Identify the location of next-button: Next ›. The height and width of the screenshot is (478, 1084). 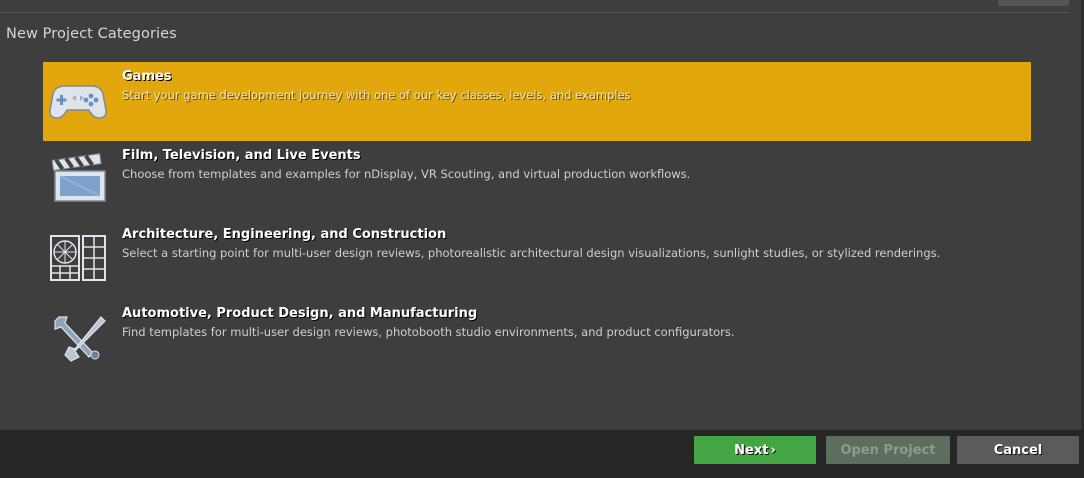
(755, 450).